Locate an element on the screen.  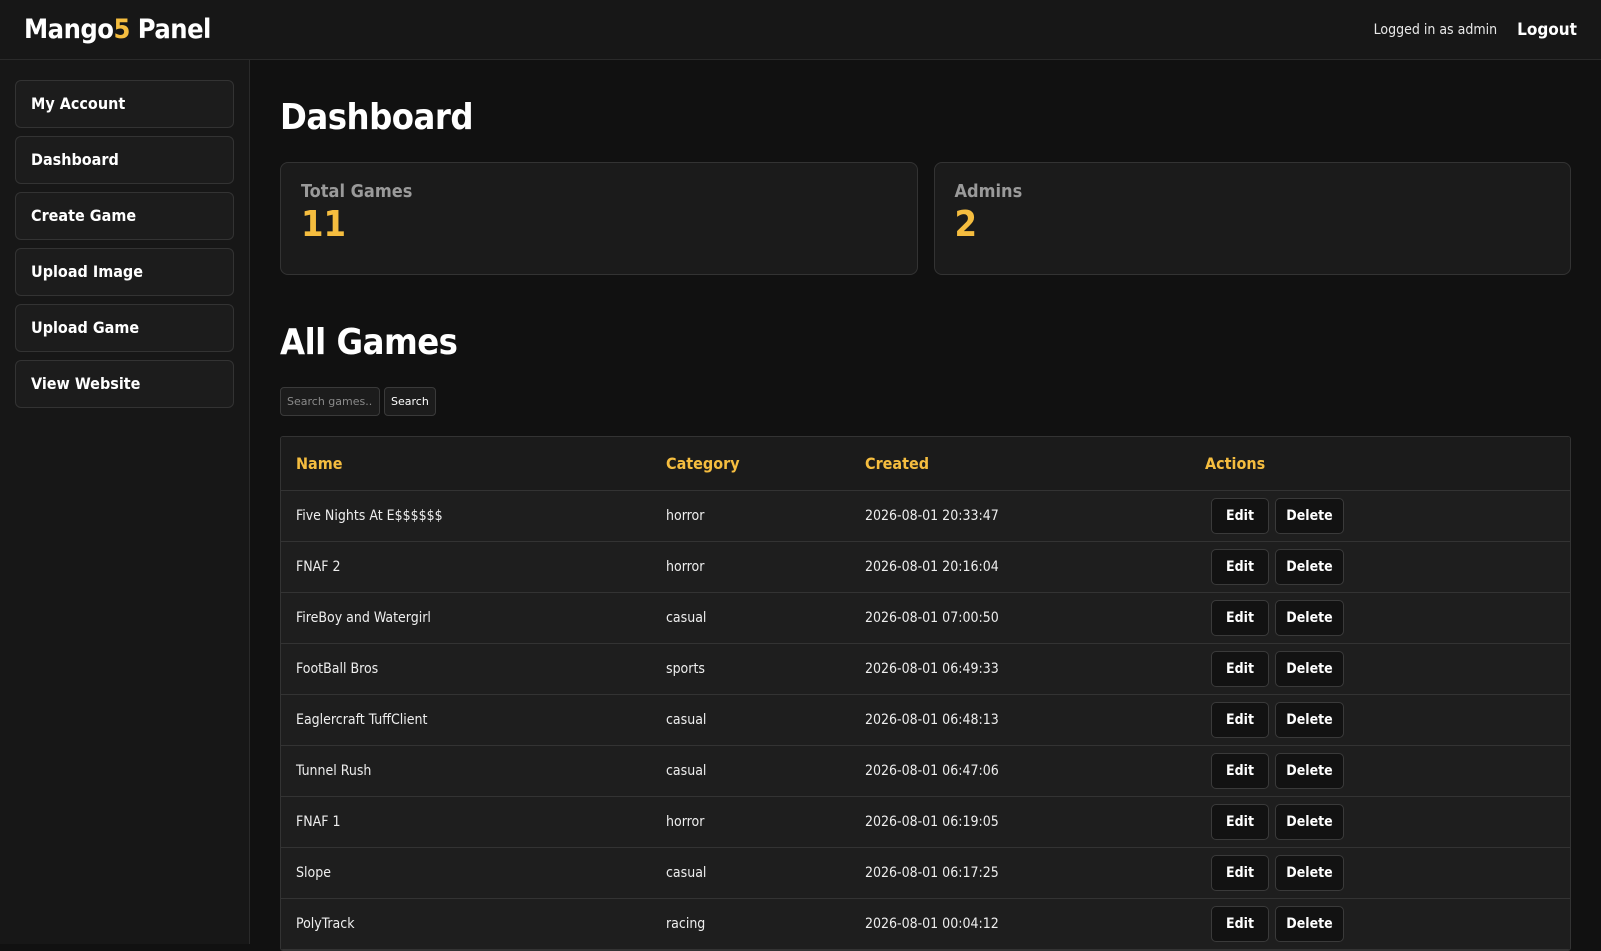
game-created: 2026-08-01 06:19:05 is located at coordinates (1020, 822).